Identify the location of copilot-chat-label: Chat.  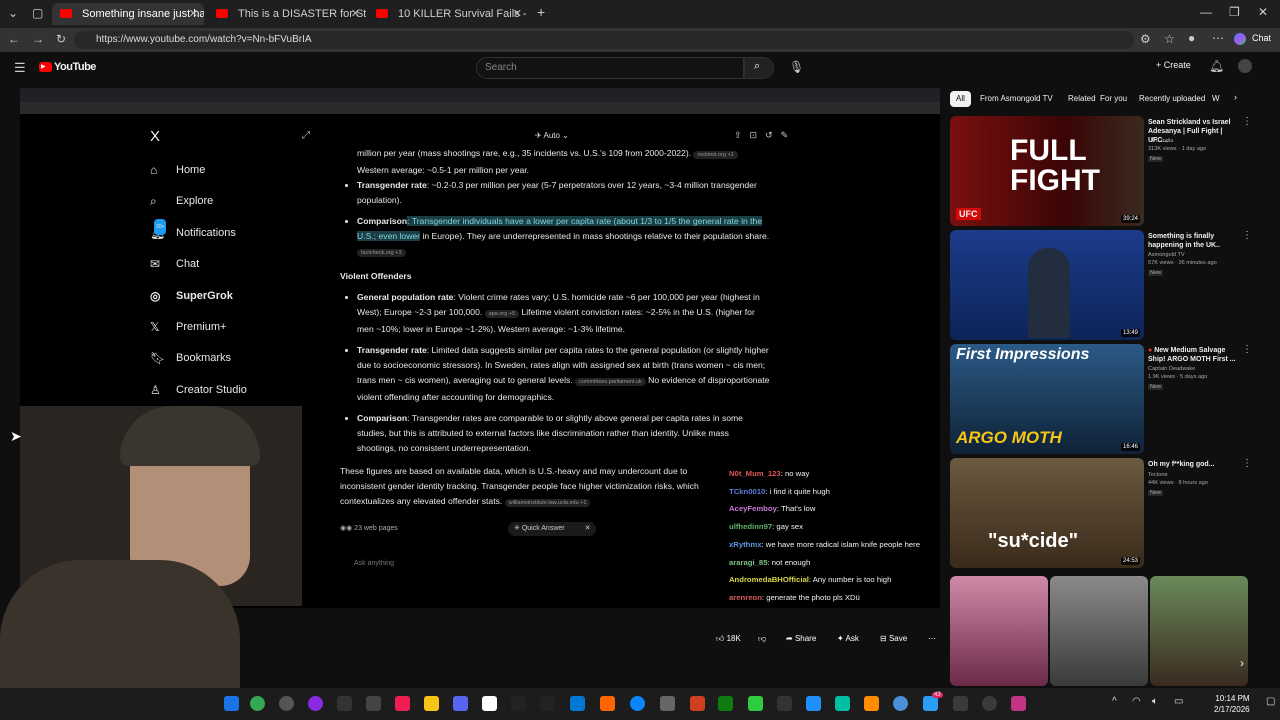
(1261, 38).